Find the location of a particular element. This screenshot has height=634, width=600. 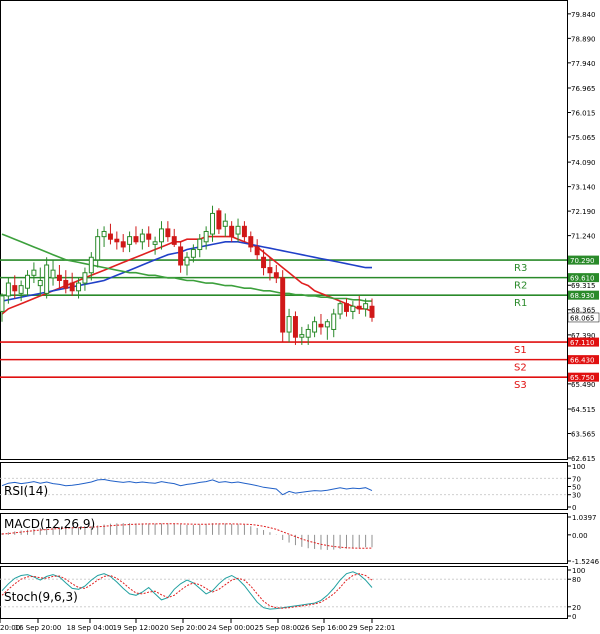

macd-title: MACD(12,26,9) is located at coordinates (49, 524).